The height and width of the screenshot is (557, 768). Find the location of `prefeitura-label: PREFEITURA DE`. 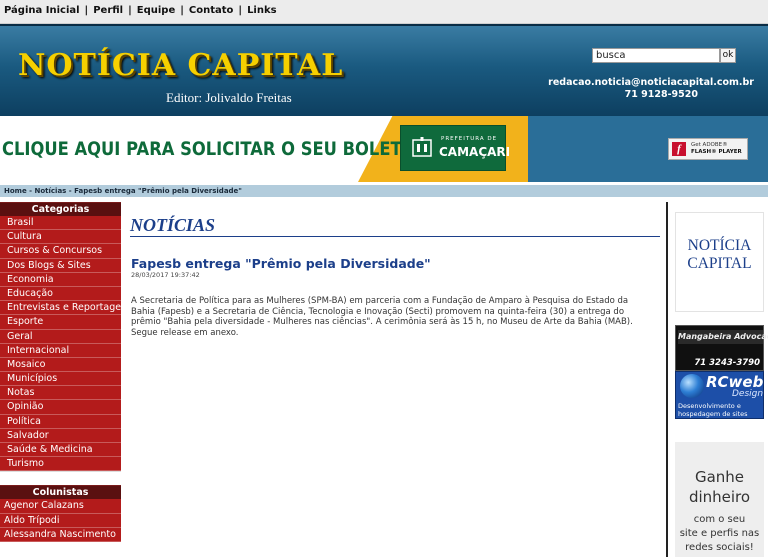

prefeitura-label: PREFEITURA DE is located at coordinates (469, 139).